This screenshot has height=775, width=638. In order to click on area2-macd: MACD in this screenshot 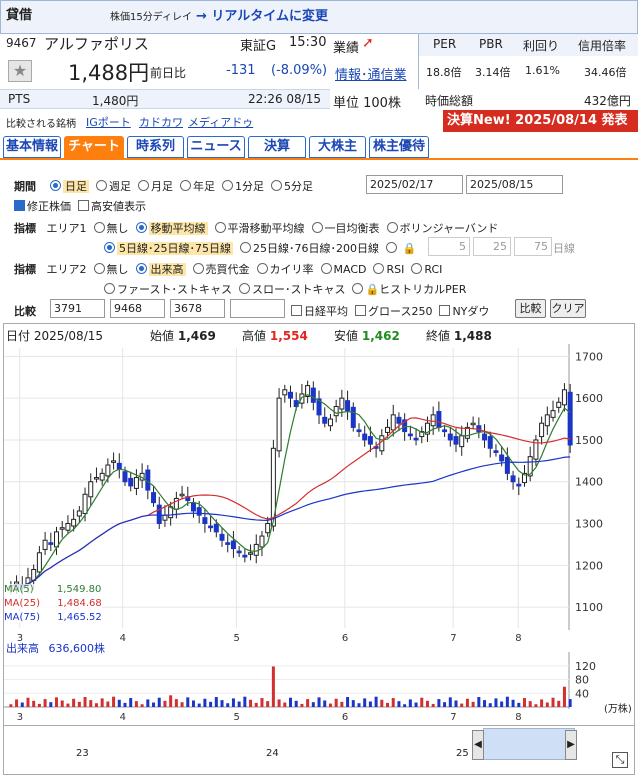, I will do `click(343, 269)`.